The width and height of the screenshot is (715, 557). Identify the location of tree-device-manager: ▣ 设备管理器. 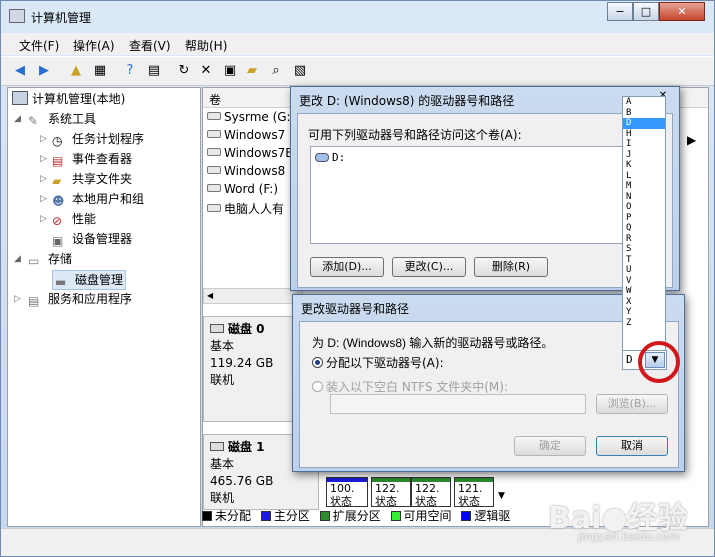
(92, 239).